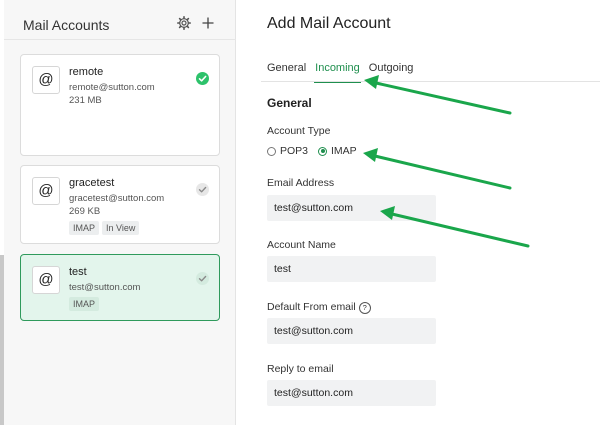 Image resolution: width=600 pixels, height=425 pixels. What do you see at coordinates (300, 369) in the screenshot?
I see `reply-to-label: Reply to email` at bounding box center [300, 369].